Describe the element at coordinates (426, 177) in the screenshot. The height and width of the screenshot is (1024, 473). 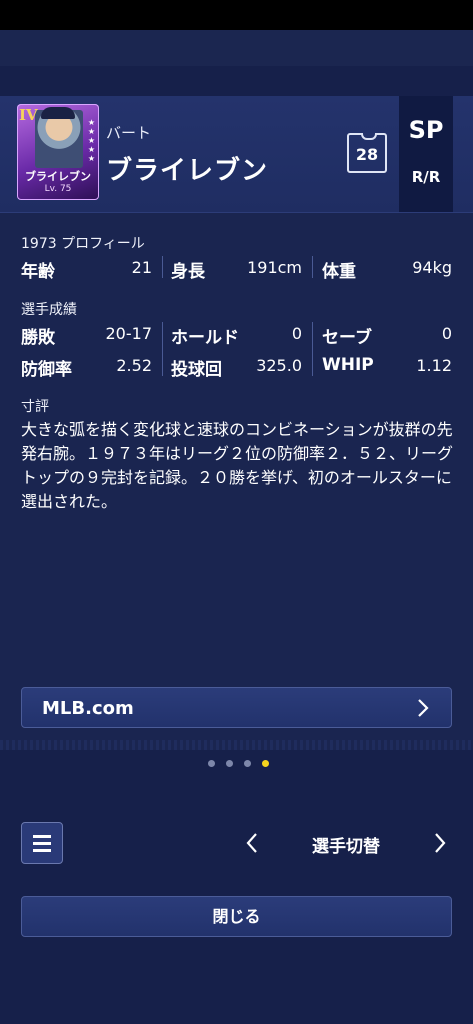
I see `bats-throws: R/R` at that location.